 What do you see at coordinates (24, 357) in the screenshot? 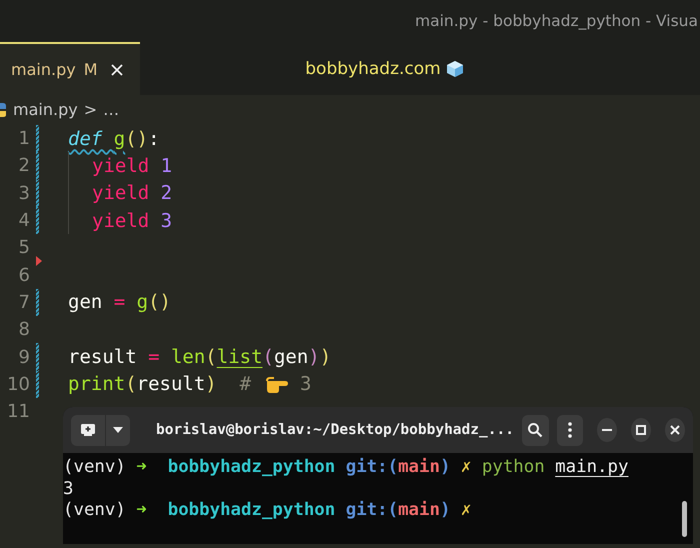
I see `line-number: 9` at bounding box center [24, 357].